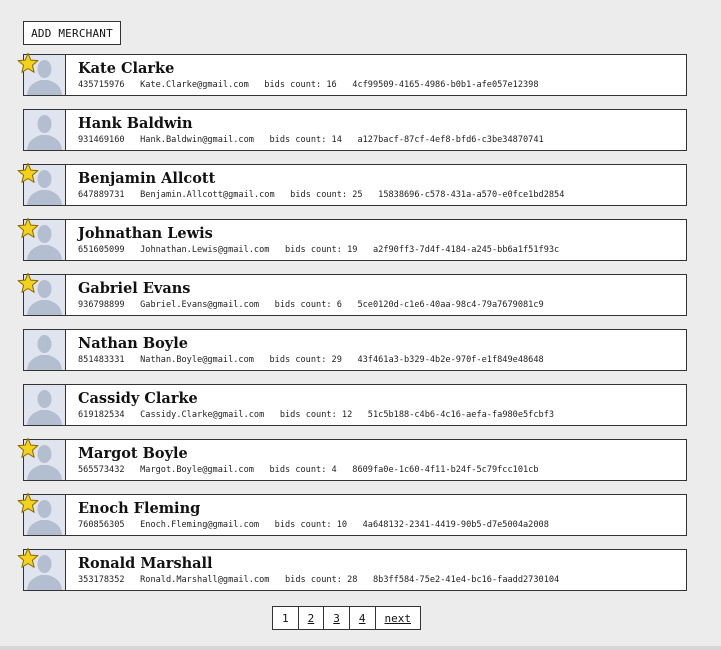  What do you see at coordinates (200, 525) in the screenshot?
I see `merchant-email: Enoch.Fleming@gmail.com` at bounding box center [200, 525].